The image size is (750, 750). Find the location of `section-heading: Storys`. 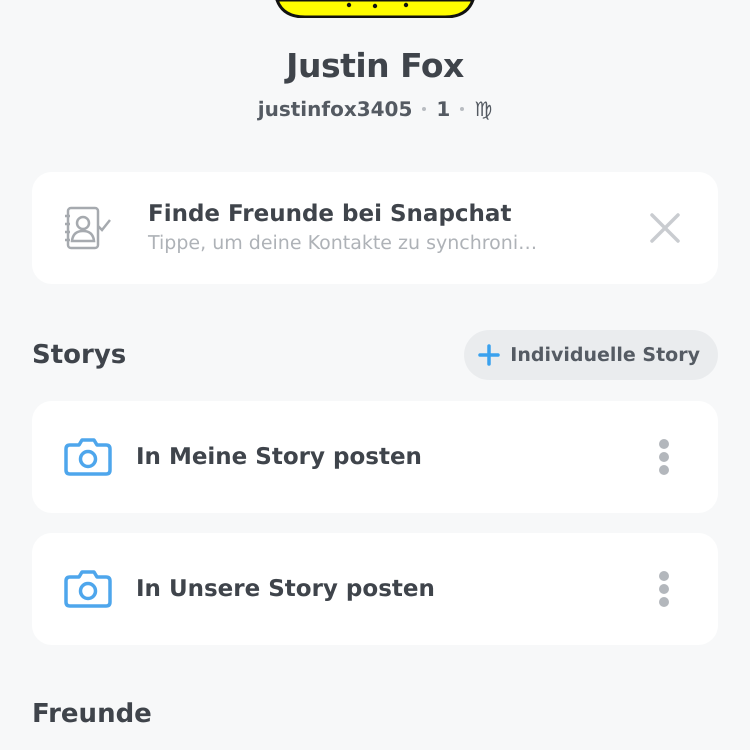

section-heading: Storys is located at coordinates (79, 355).